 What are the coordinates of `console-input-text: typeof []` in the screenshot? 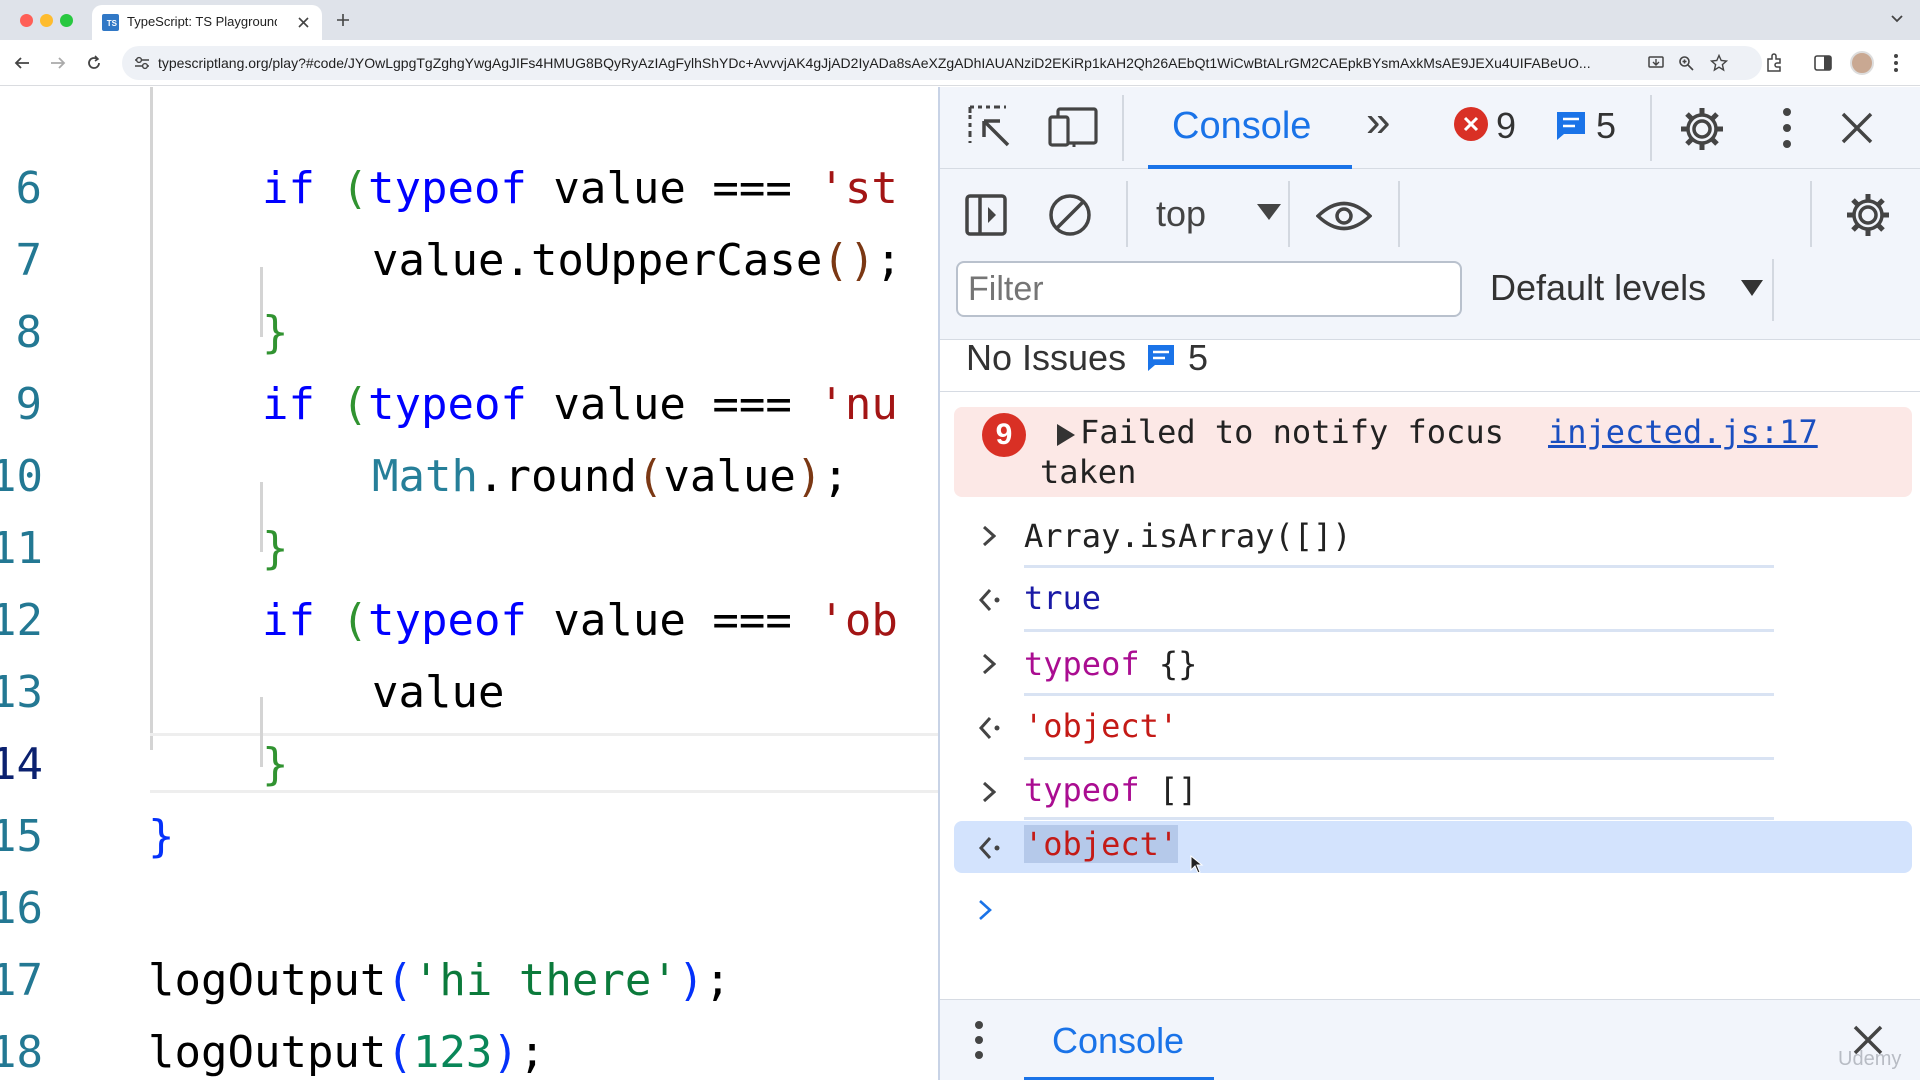 It's located at (1111, 790).